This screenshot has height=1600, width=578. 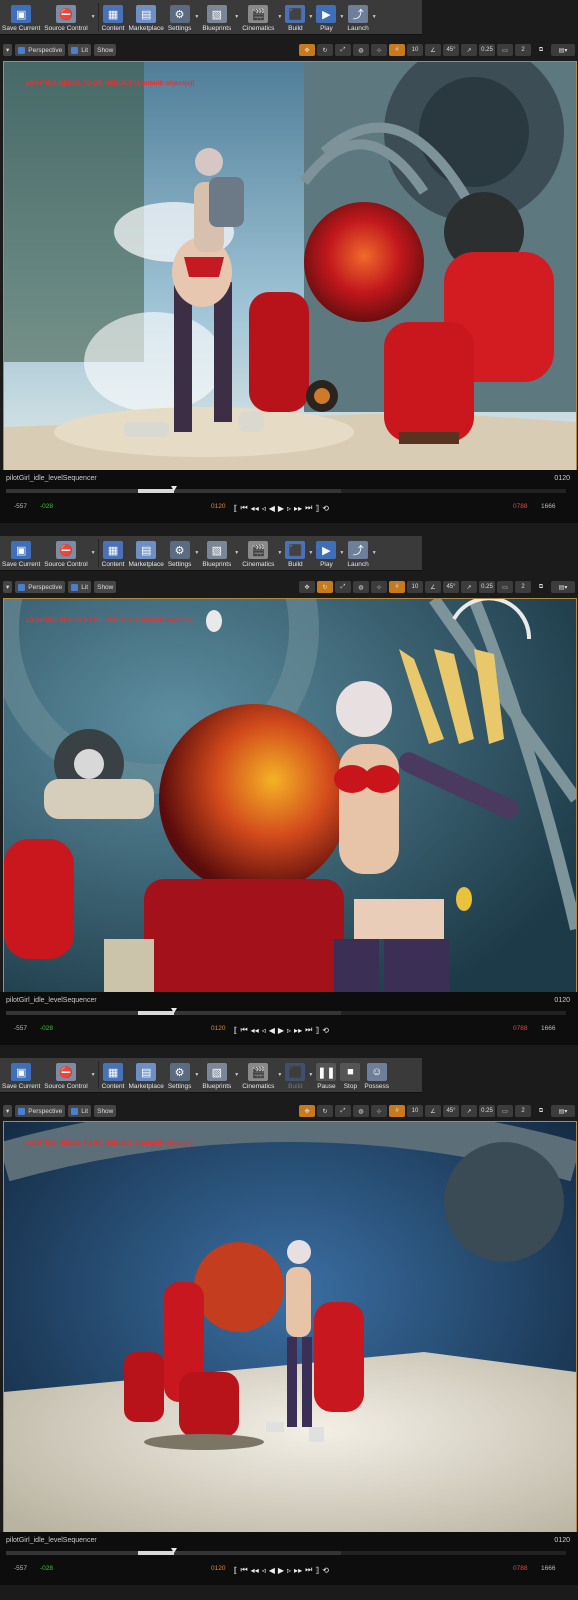 I want to click on cinematics-button: 🎬 Cinematics, so click(x=258, y=17).